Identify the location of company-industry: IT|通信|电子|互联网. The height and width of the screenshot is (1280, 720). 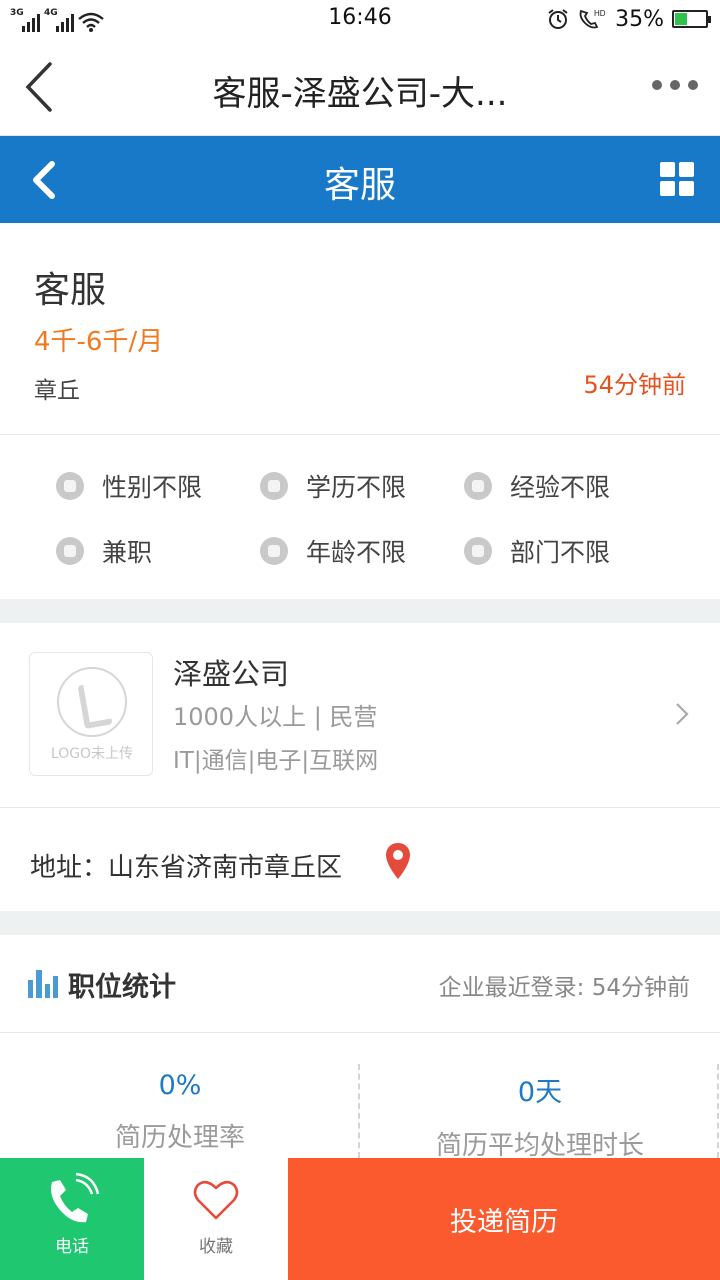
(276, 761).